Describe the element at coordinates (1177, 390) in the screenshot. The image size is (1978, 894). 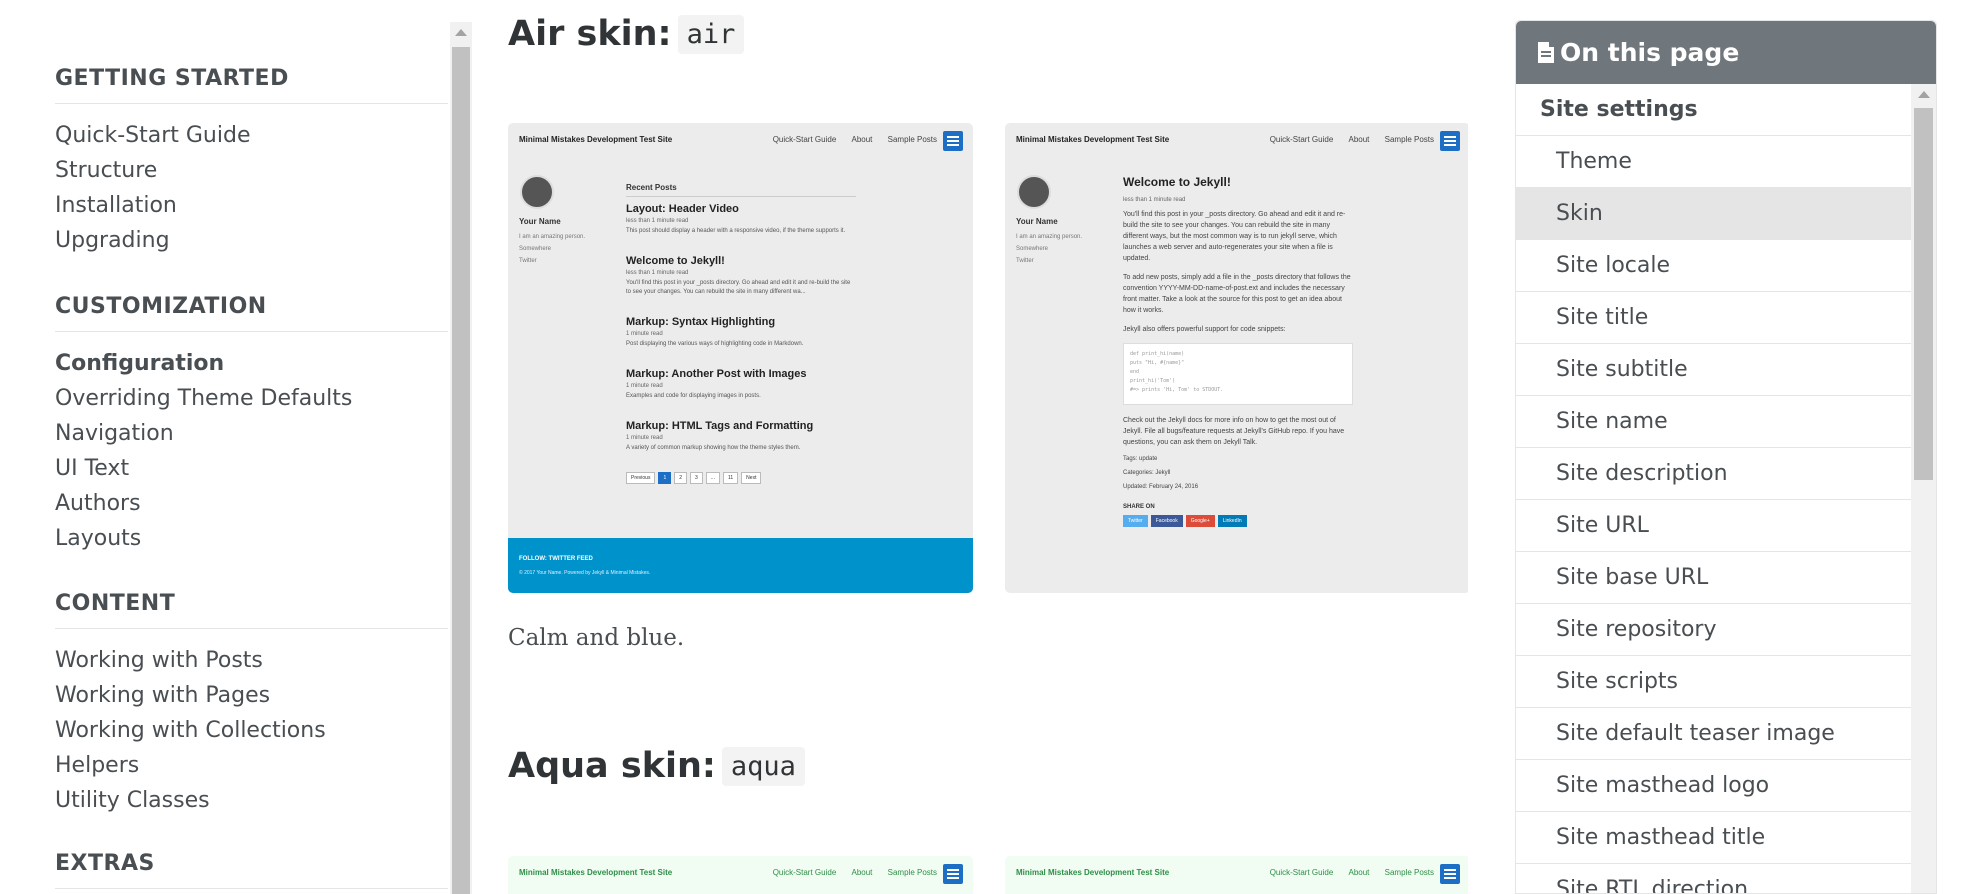
I see `mock-code-line: #=> prints 'Hi, Tom' to STDOUT.` at that location.